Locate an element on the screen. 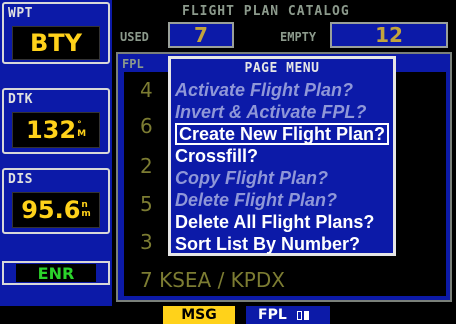  menu-item-invert-activate-fpl: Invert & Activate FPL? is located at coordinates (271, 112).